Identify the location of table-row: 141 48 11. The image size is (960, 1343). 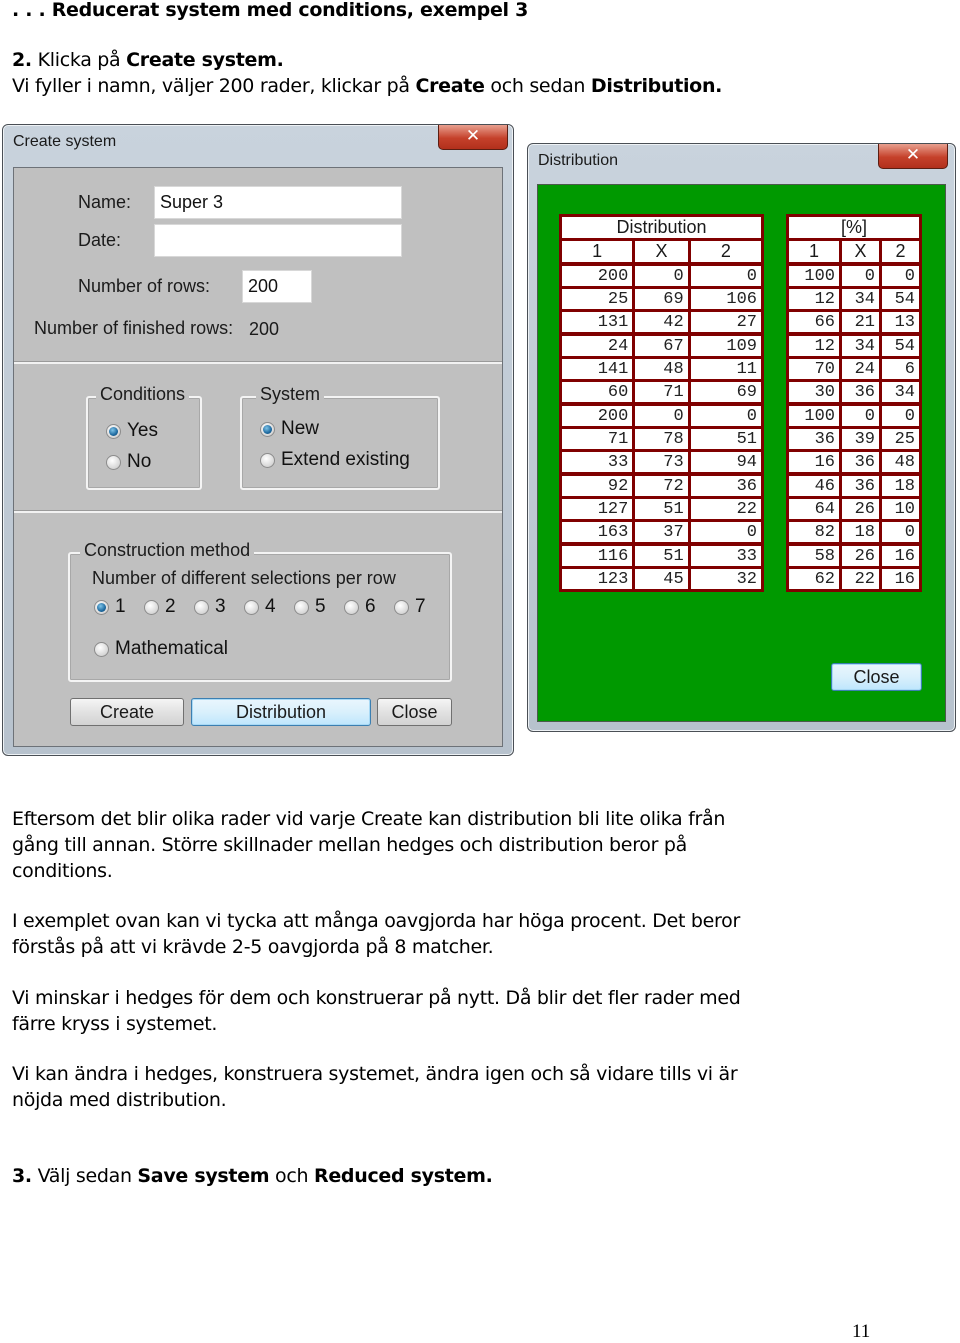
(661, 369).